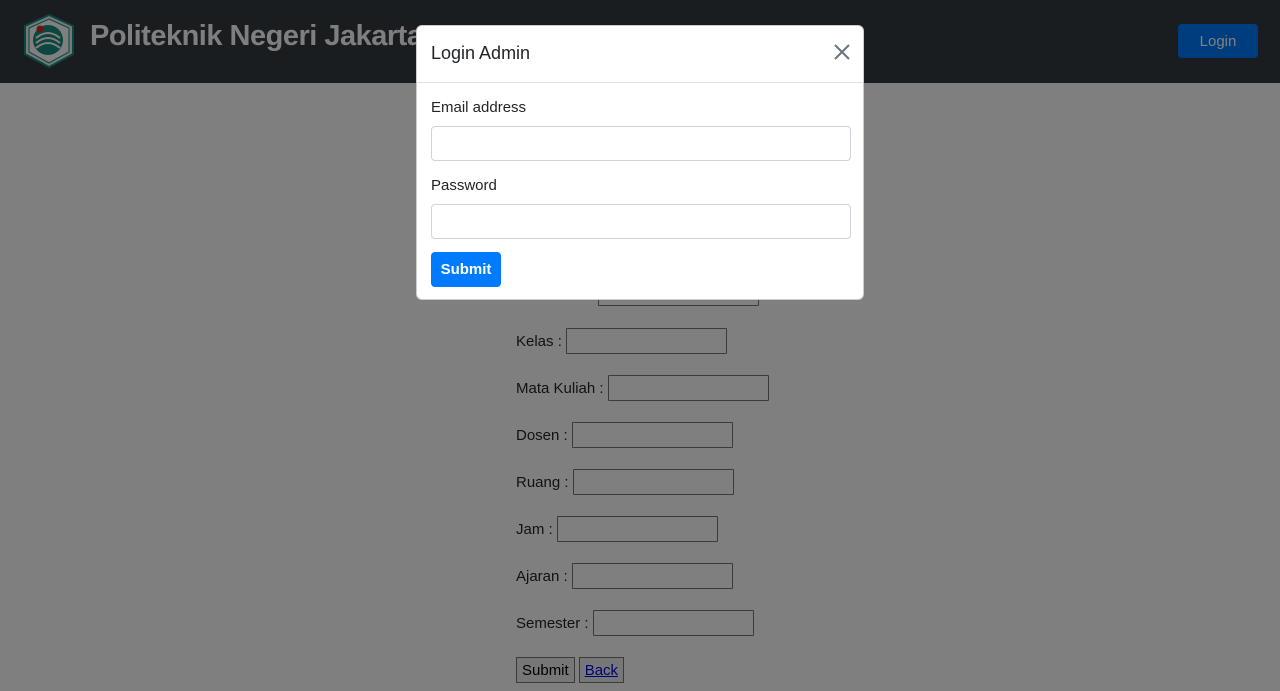 The width and height of the screenshot is (1280, 691). I want to click on email-label: Email address, so click(479, 107).